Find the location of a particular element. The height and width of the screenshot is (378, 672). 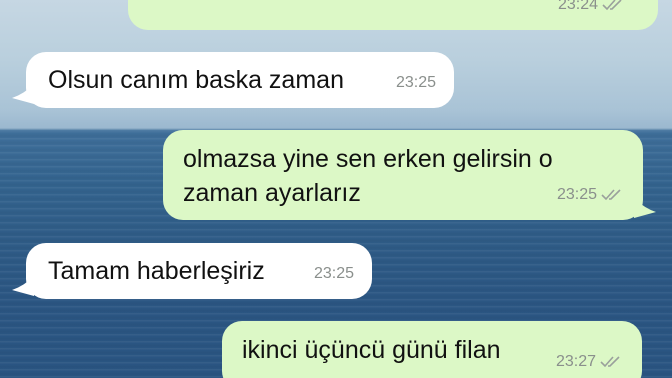

message-text: Tamam haberleşiriz is located at coordinates (156, 271).